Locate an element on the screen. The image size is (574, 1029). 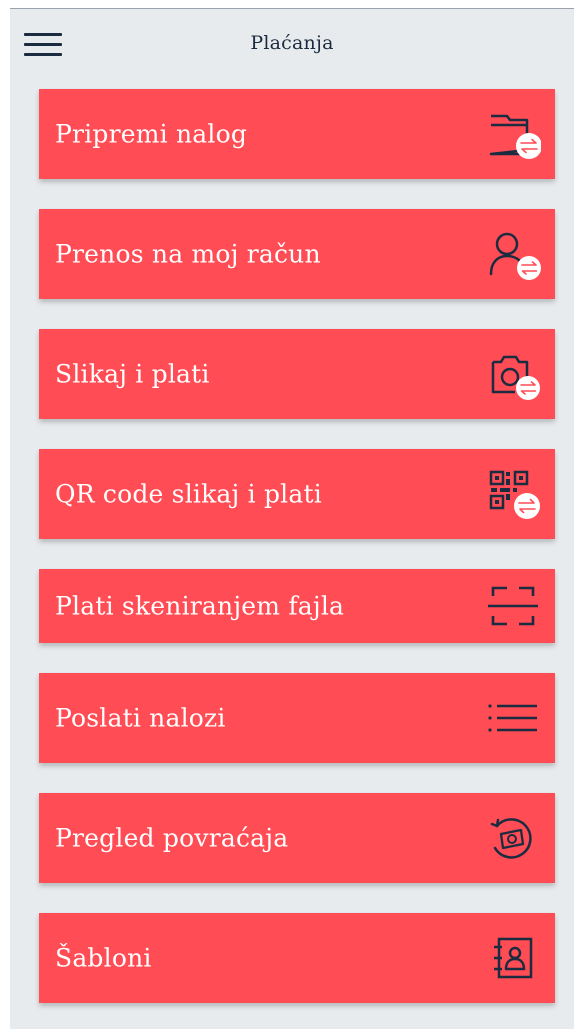
top-bar: Plaćanja is located at coordinates (292, 45).